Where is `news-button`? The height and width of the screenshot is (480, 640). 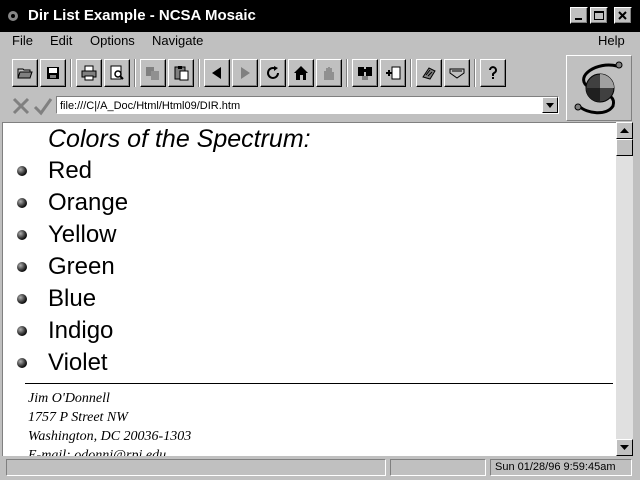
news-button is located at coordinates (457, 73).